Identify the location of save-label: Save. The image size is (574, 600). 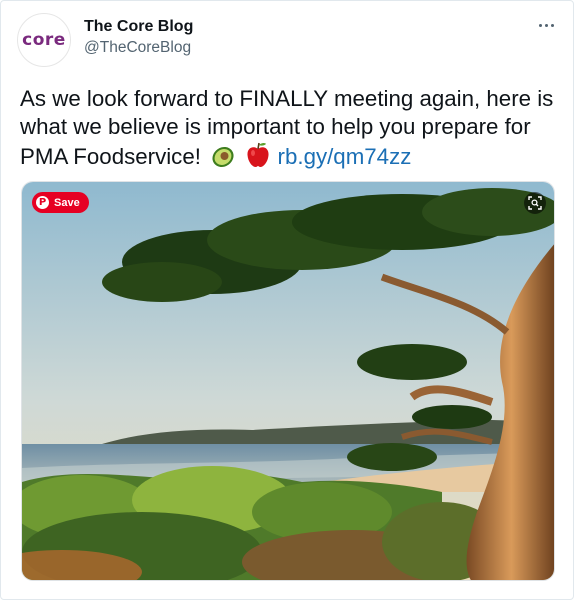
(67, 202).